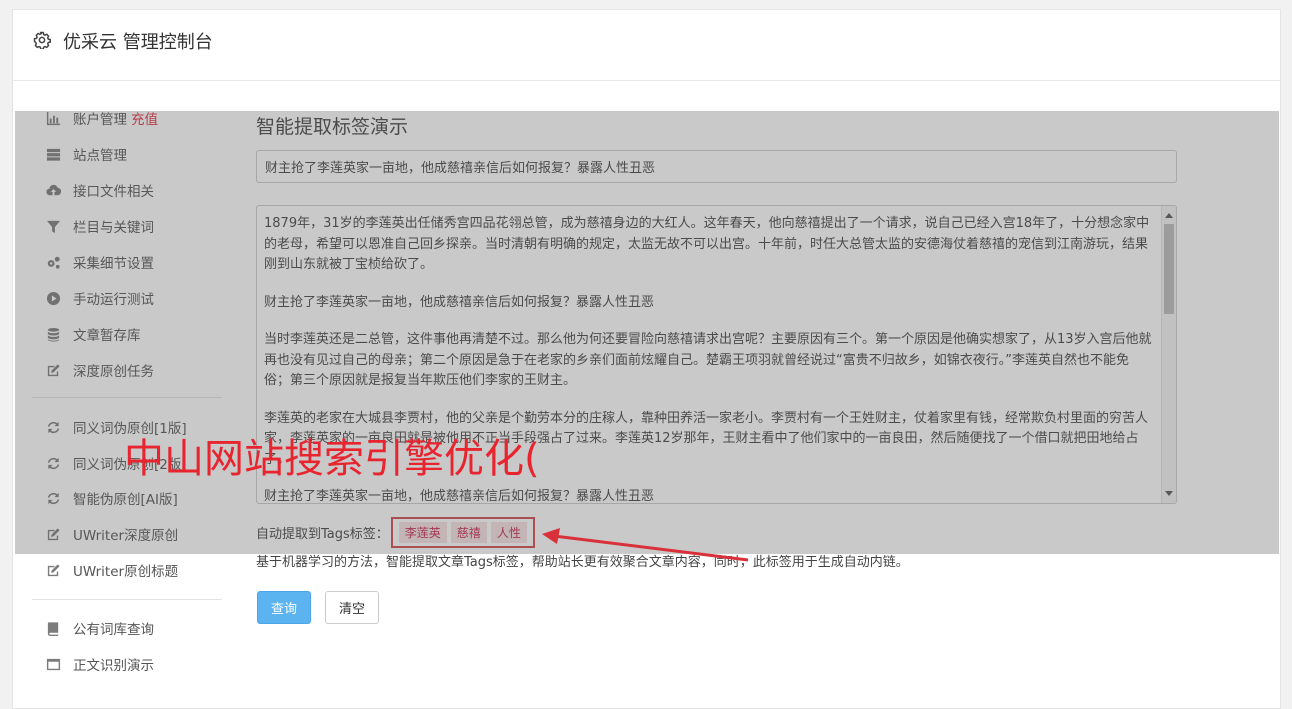  Describe the element at coordinates (53, 298) in the screenshot. I see `play-circle-icon` at that location.